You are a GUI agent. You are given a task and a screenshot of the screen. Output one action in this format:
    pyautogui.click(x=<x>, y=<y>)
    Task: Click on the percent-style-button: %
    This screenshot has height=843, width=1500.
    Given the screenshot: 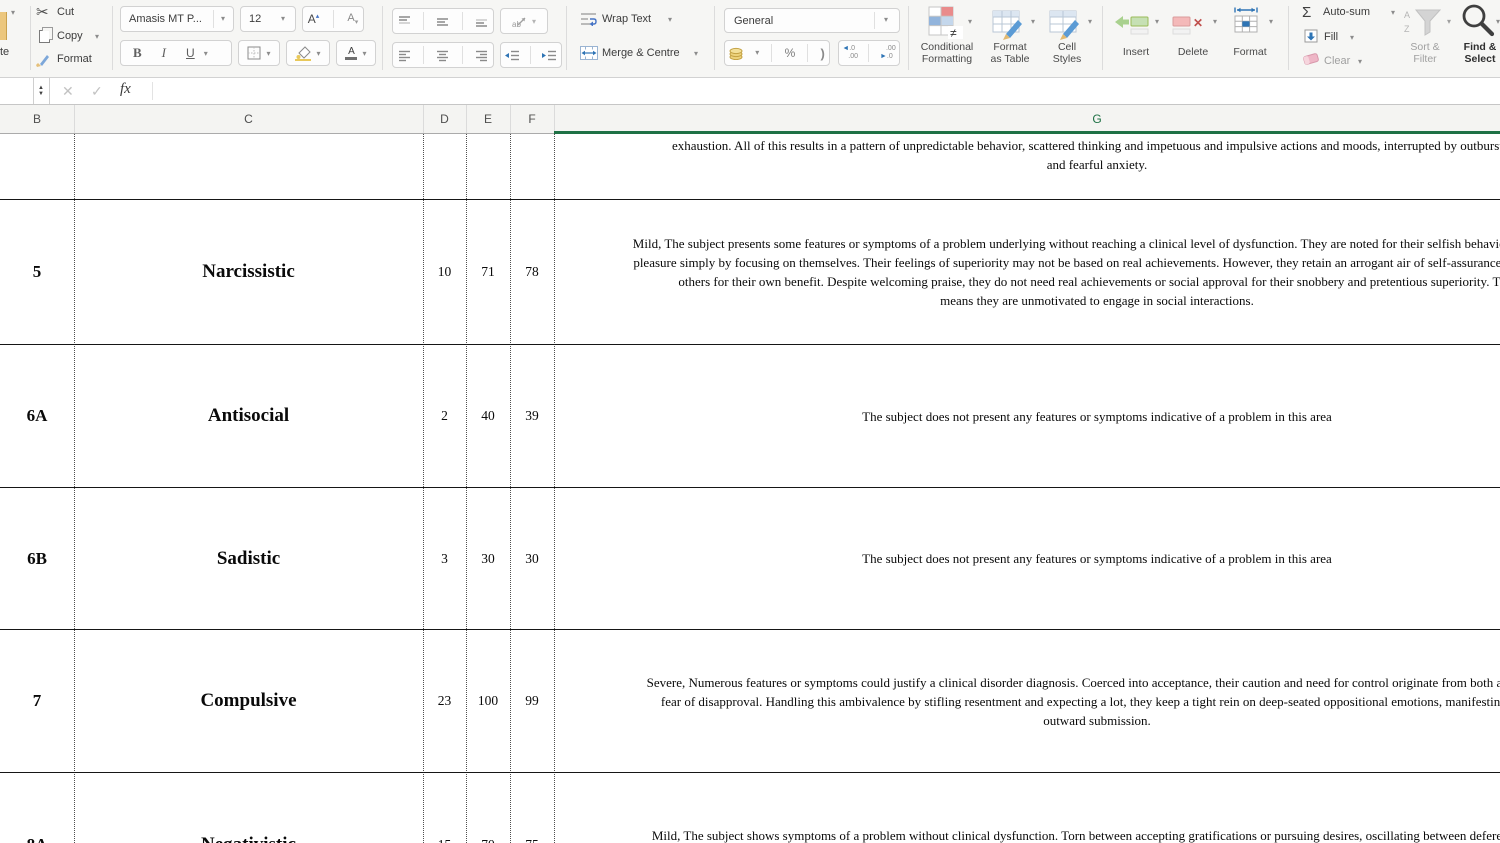 What is the action you would take?
    pyautogui.click(x=790, y=53)
    